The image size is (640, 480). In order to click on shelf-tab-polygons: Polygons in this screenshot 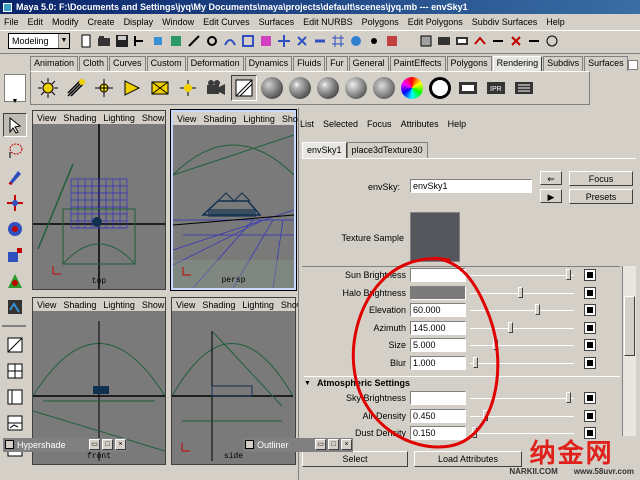, I will do `click(469, 63)`.